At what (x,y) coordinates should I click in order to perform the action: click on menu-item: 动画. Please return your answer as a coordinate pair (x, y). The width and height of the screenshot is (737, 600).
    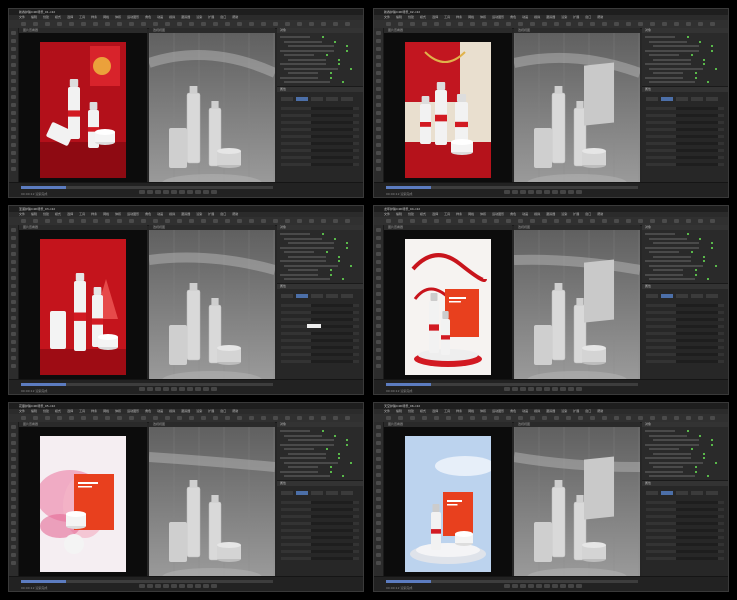
    Looking at the image, I should click on (160, 411).